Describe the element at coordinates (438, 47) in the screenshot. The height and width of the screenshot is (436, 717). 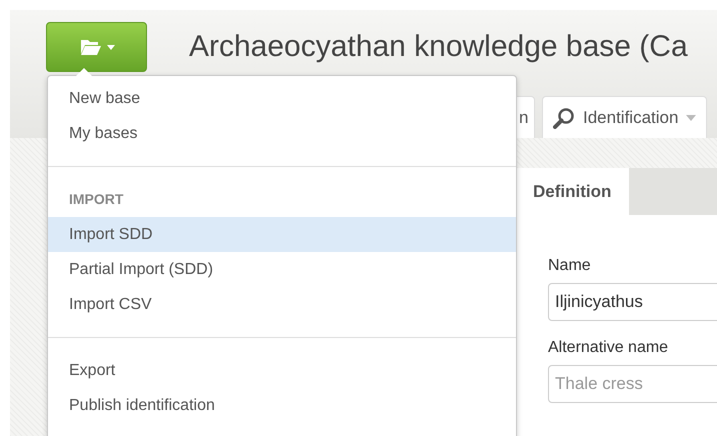
I see `page-title: Archaeocyathan knowledge base (Ca` at that location.